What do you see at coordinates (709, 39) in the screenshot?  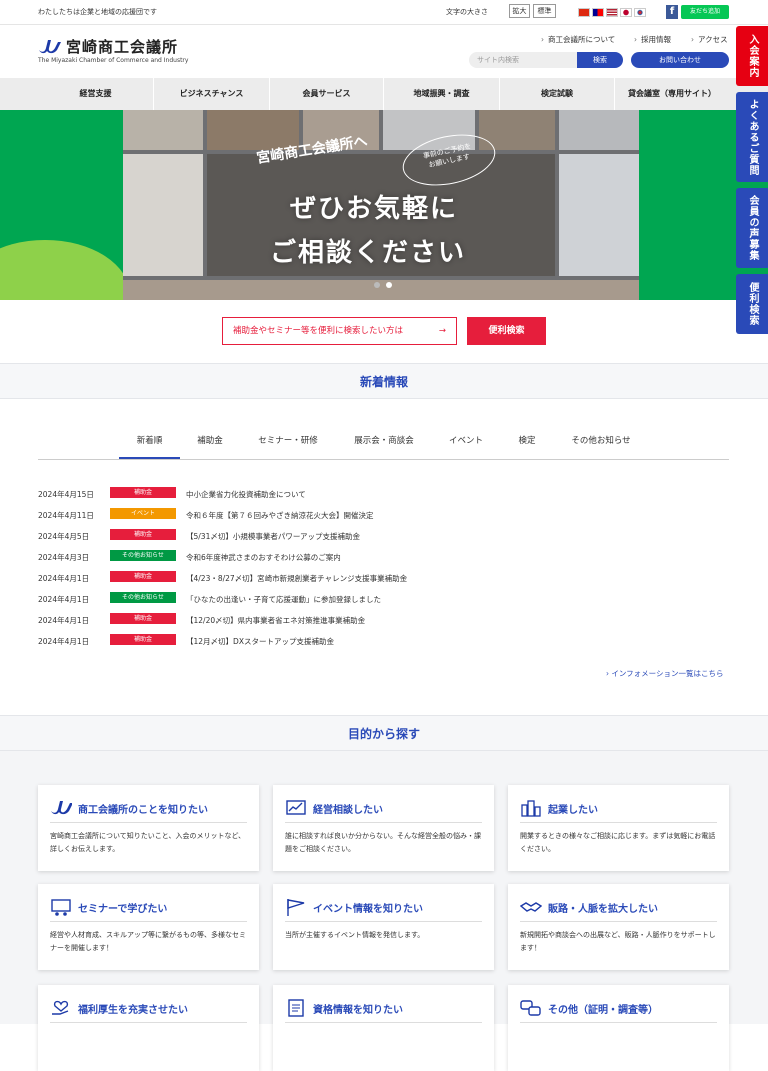 I see `header-link-access: › アクセス` at bounding box center [709, 39].